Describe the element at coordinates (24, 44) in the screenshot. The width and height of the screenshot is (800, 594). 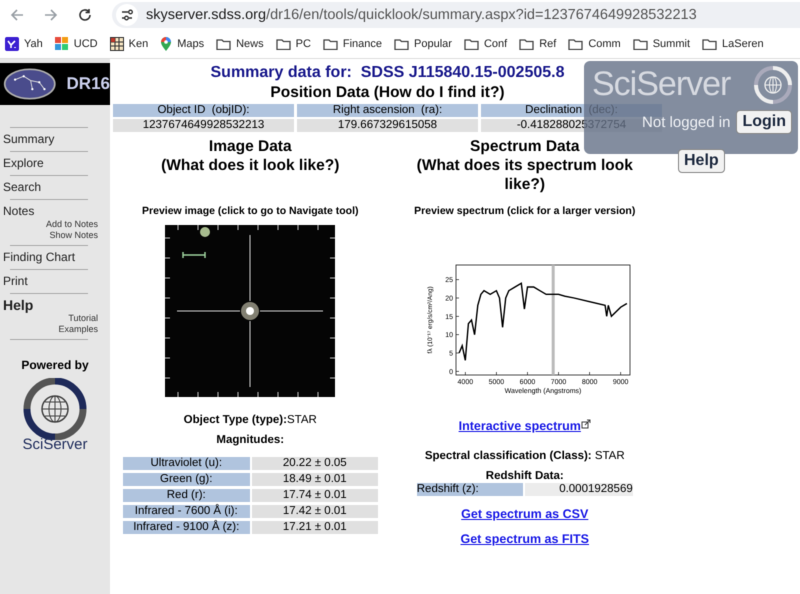
I see `bookmark: Yah` at that location.